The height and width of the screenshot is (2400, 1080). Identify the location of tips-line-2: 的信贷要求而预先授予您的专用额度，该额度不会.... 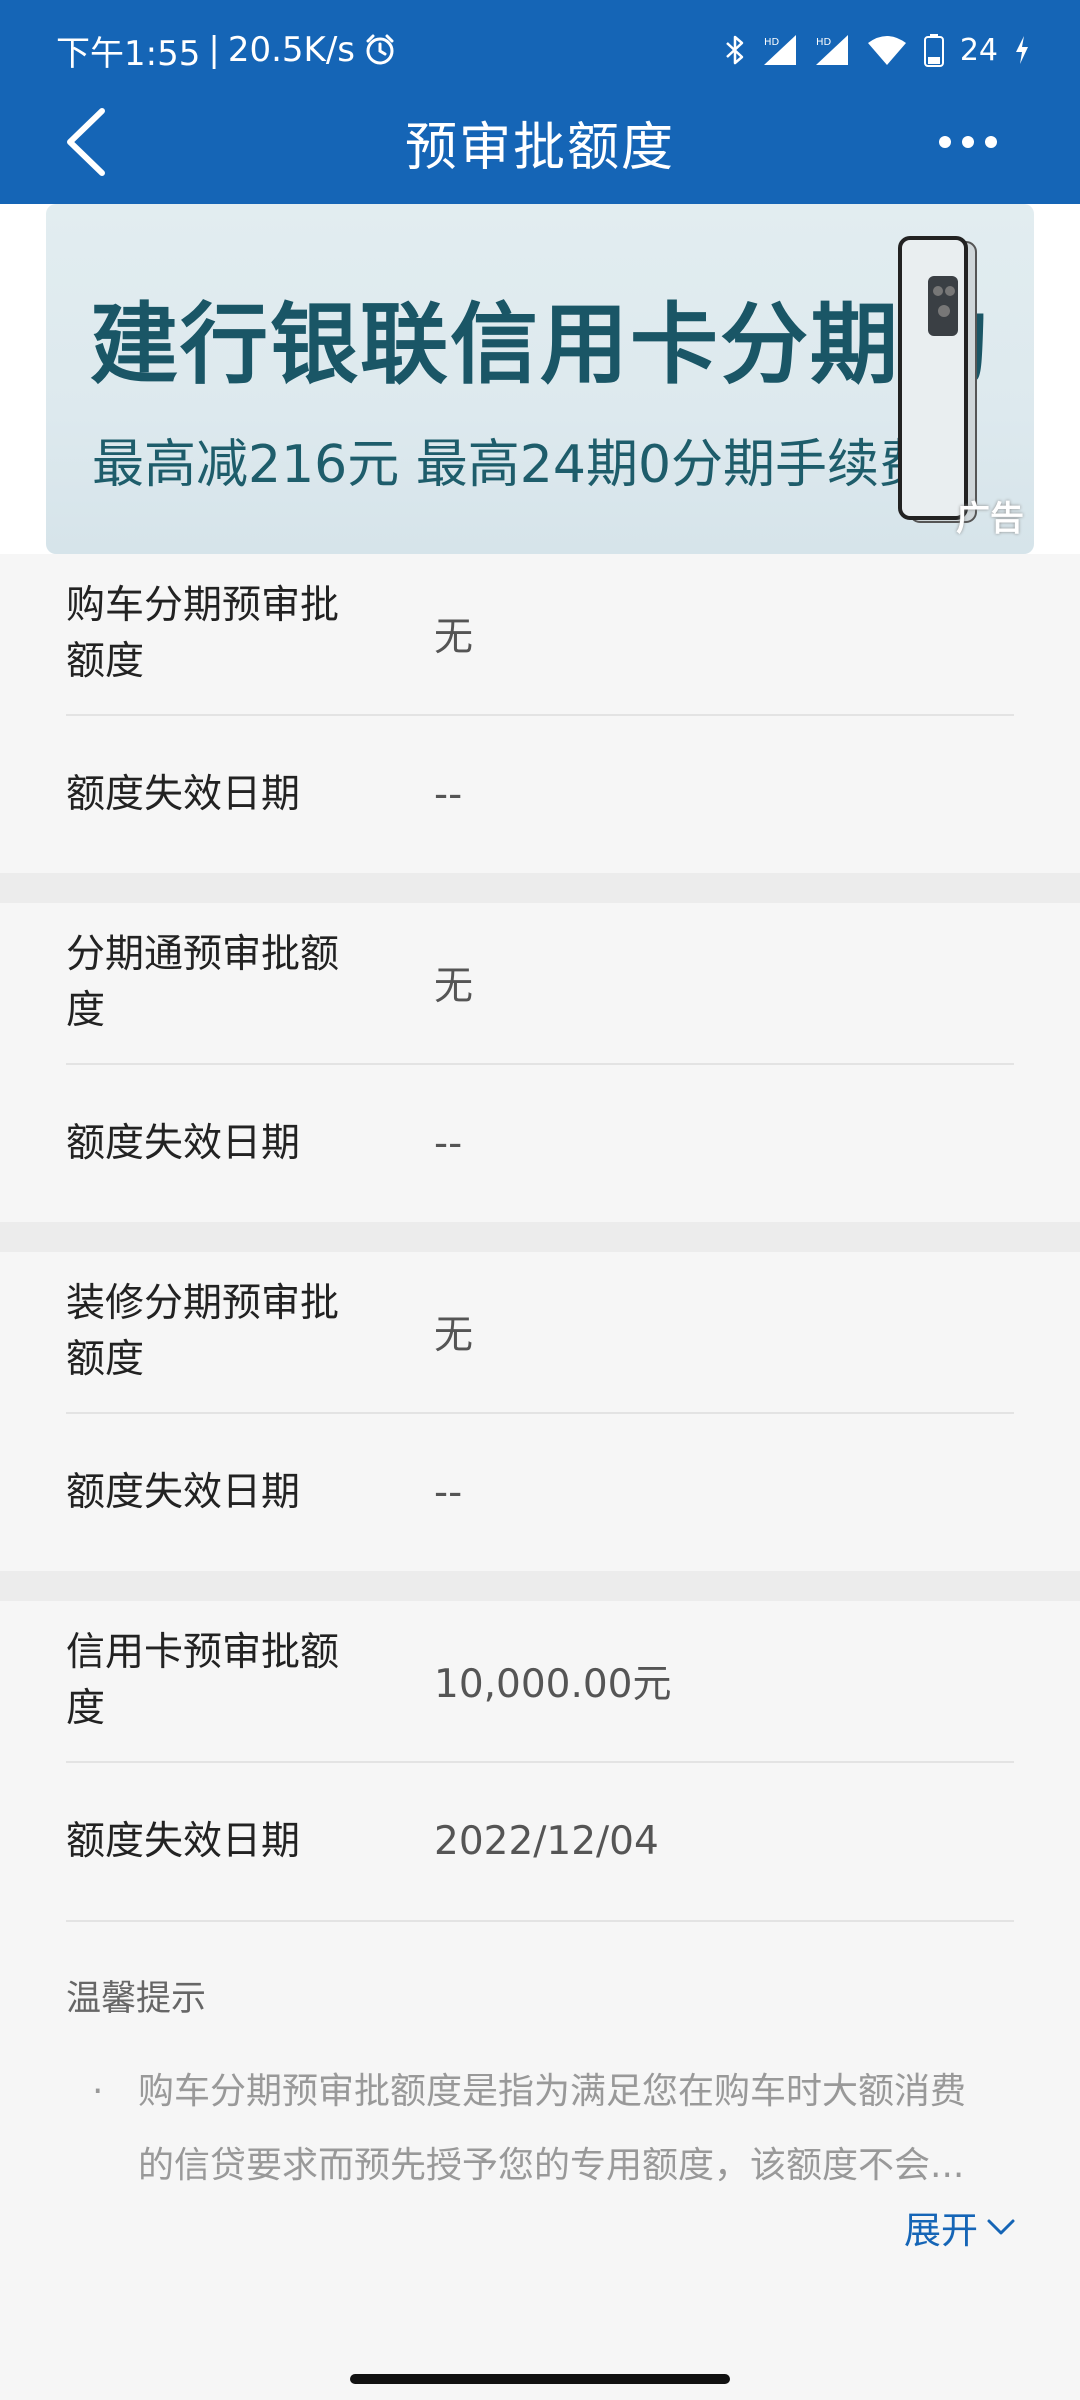
(551, 2165).